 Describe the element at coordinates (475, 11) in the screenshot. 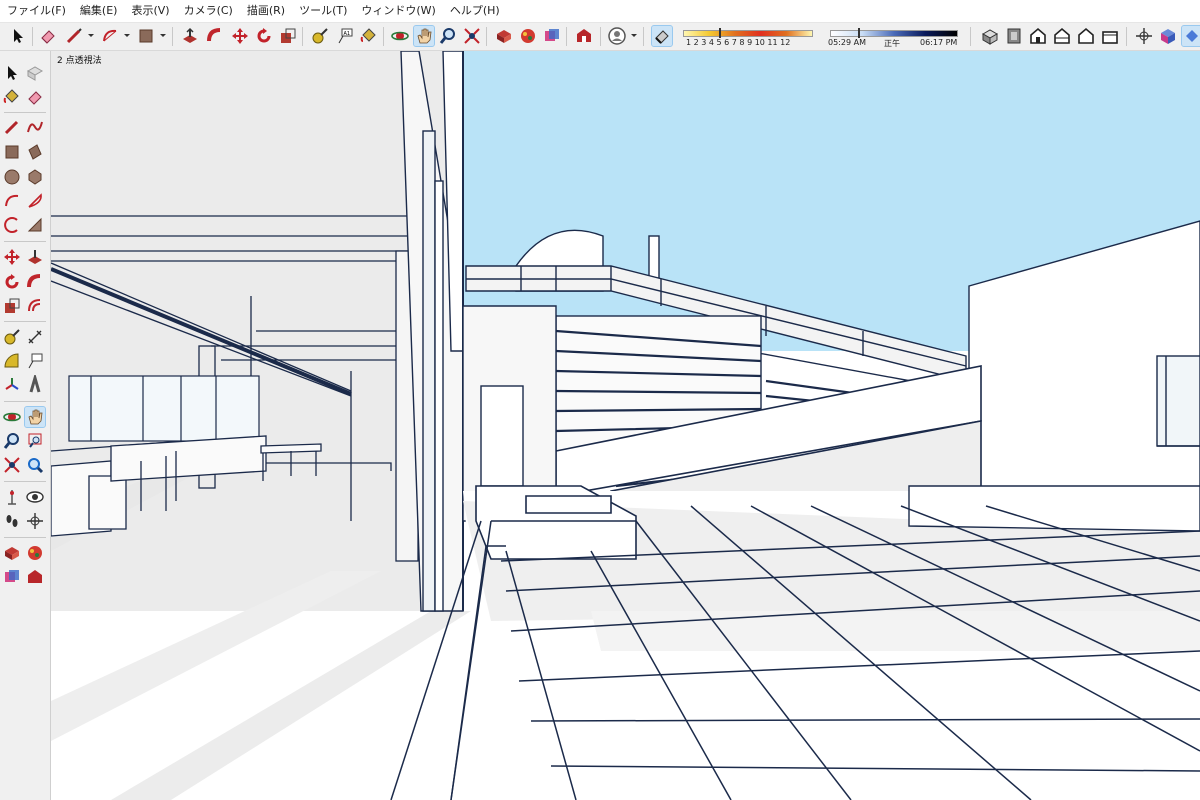

I see `menu-help: ヘルプ(H)` at that location.